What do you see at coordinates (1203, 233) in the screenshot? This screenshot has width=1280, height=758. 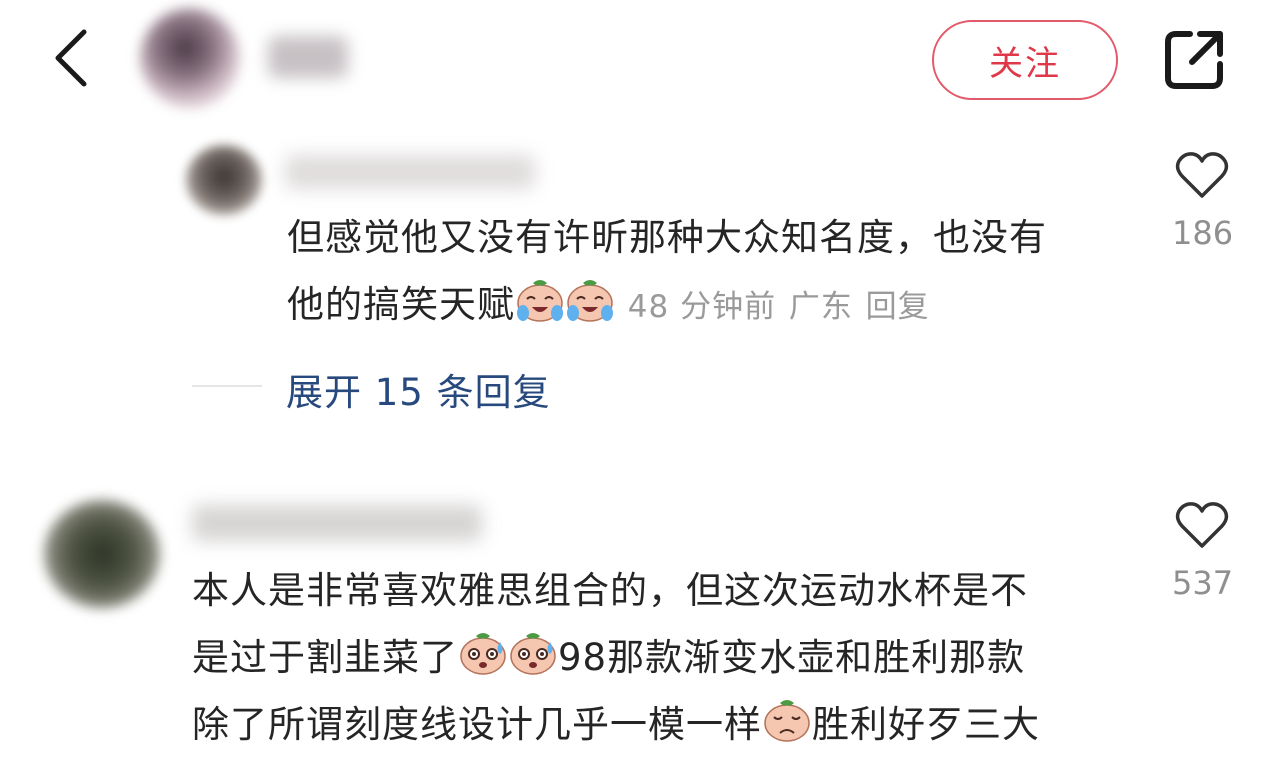 I see `reply-like-count: 186` at bounding box center [1203, 233].